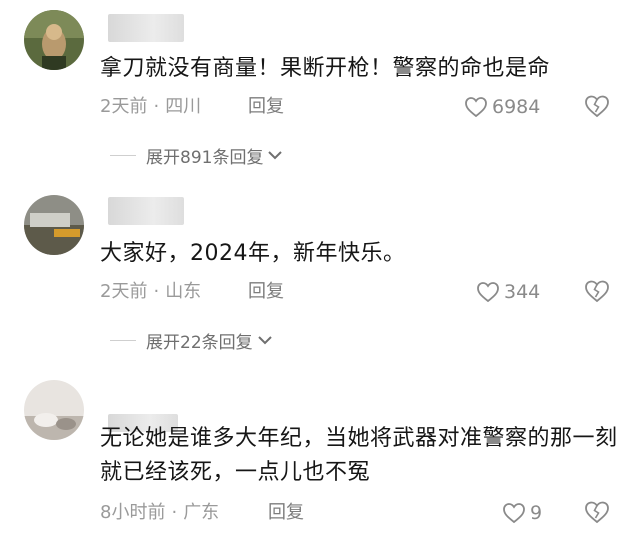 The height and width of the screenshot is (540, 640). What do you see at coordinates (133, 512) in the screenshot?
I see `comment-time: 8小时前` at bounding box center [133, 512].